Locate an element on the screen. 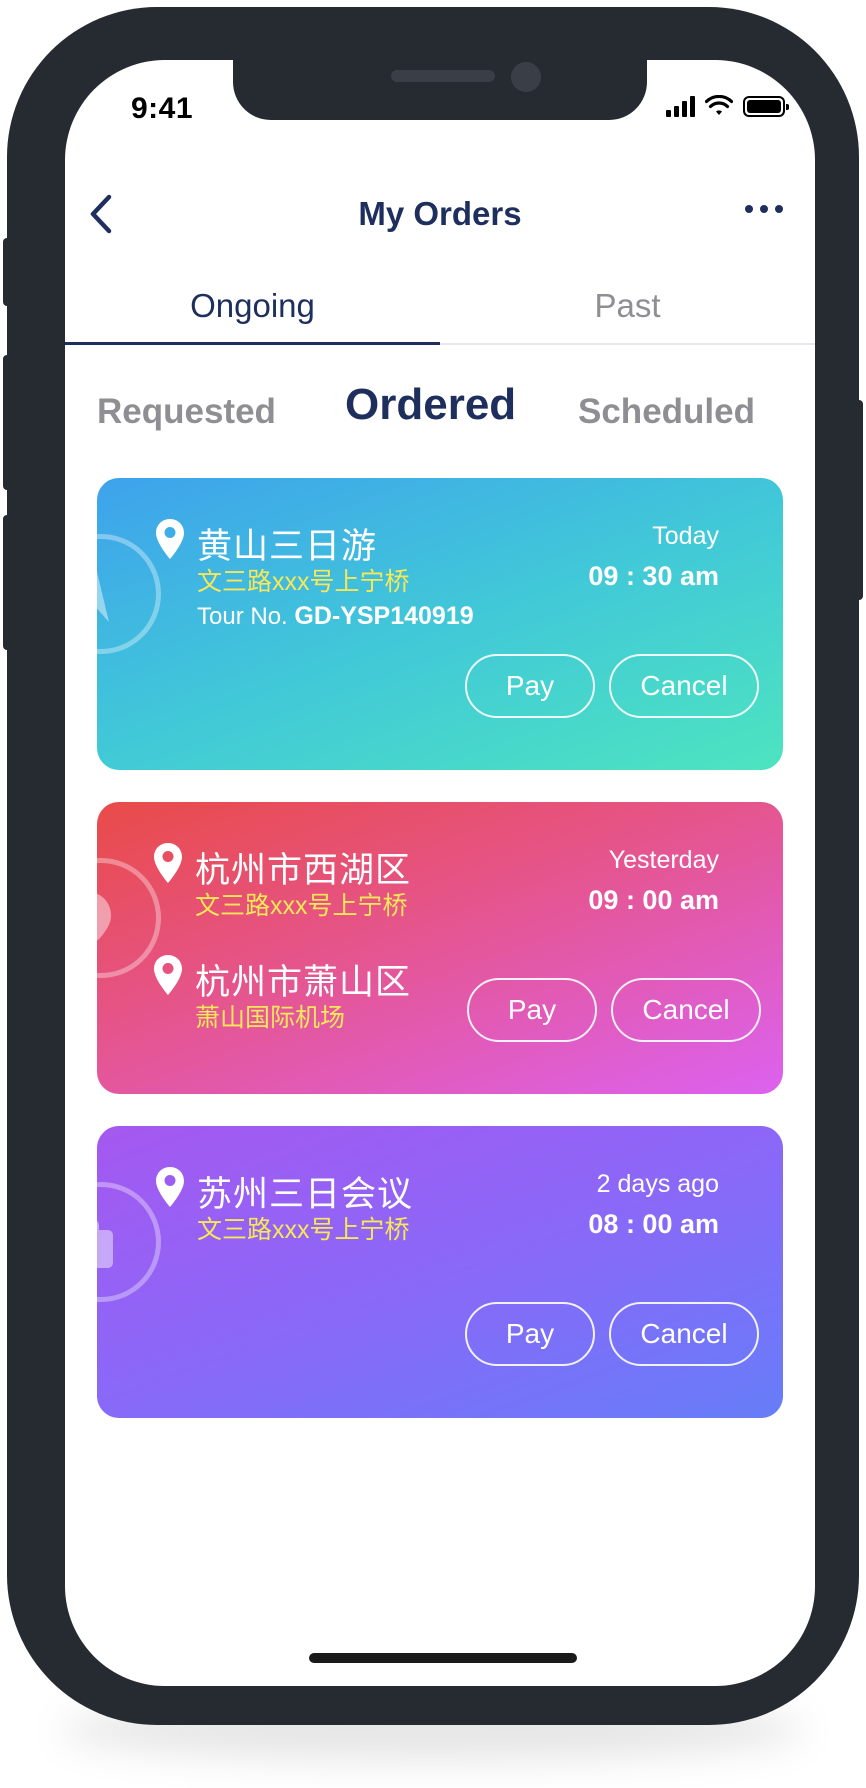 This screenshot has height=1788, width=866. subtab-requested: Requested is located at coordinates (186, 412).